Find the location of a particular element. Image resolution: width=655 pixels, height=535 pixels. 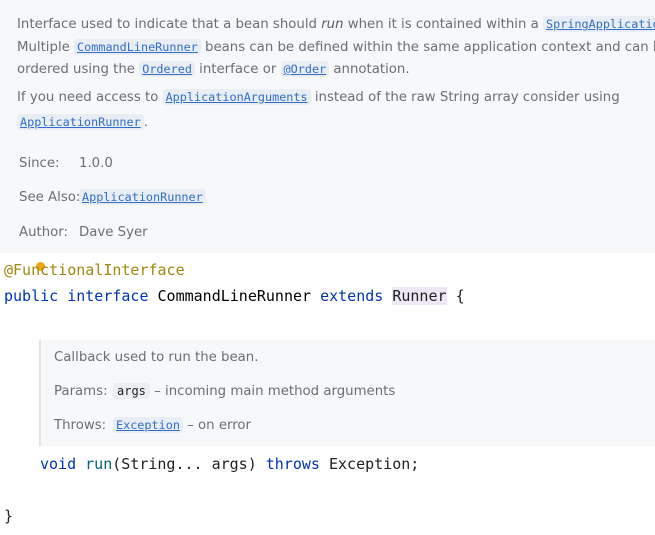

see-also-link: ApplicationRunner is located at coordinates (142, 197).